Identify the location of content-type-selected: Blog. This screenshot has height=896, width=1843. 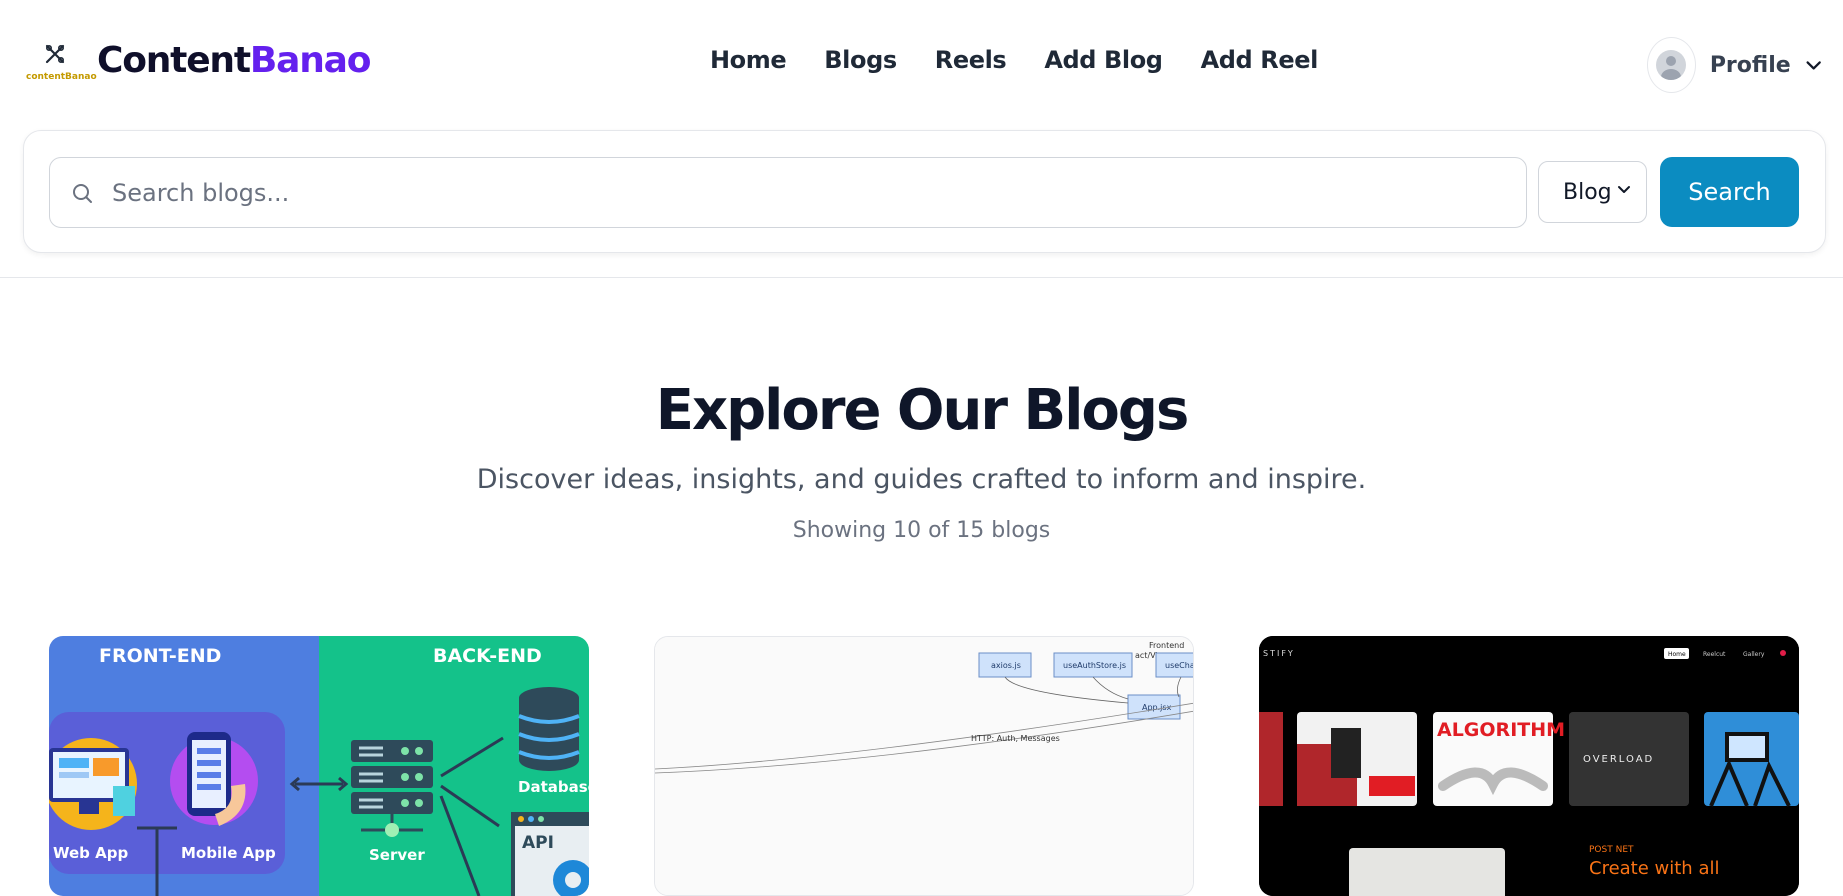
(1587, 192).